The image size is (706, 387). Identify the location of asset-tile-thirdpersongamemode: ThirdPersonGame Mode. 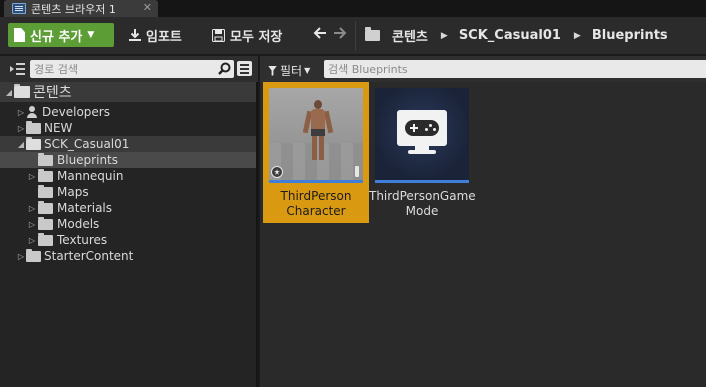
(422, 152).